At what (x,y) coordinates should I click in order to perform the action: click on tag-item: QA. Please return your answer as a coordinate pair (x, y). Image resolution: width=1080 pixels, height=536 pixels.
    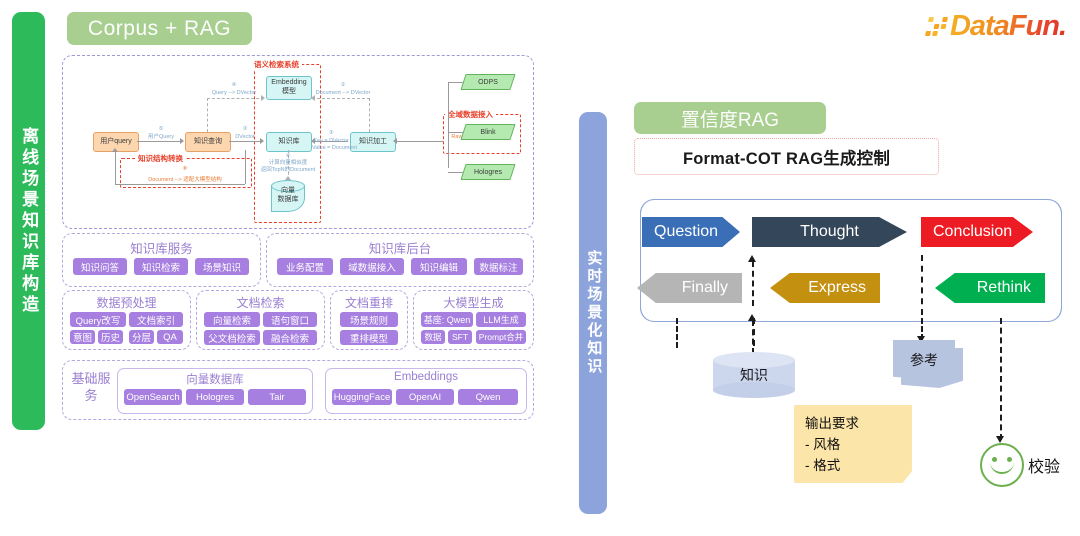
    Looking at the image, I should click on (170, 337).